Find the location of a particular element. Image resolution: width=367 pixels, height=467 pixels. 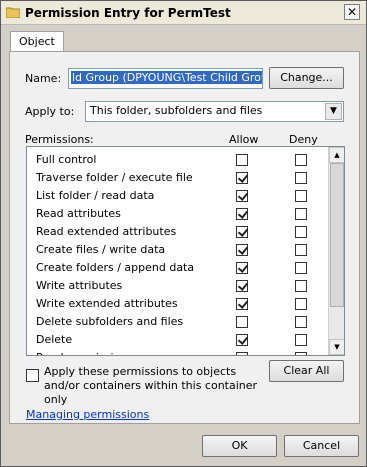

tab-object: Object is located at coordinates (37, 41).